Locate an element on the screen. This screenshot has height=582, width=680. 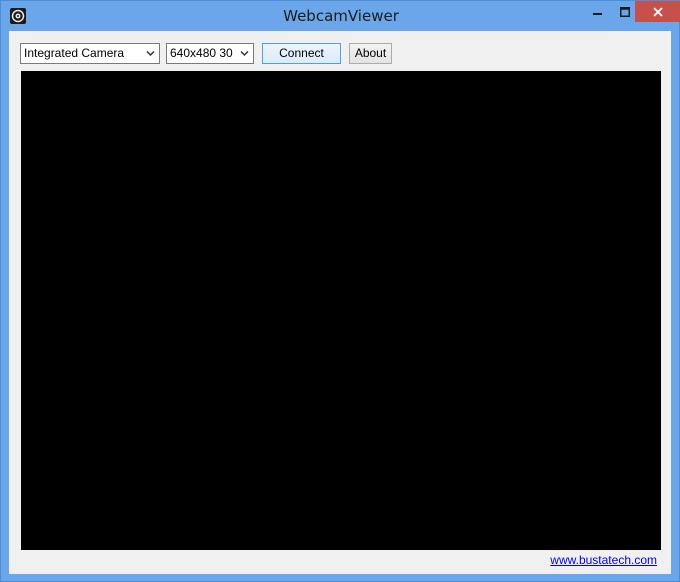
close-button is located at coordinates (657, 11).